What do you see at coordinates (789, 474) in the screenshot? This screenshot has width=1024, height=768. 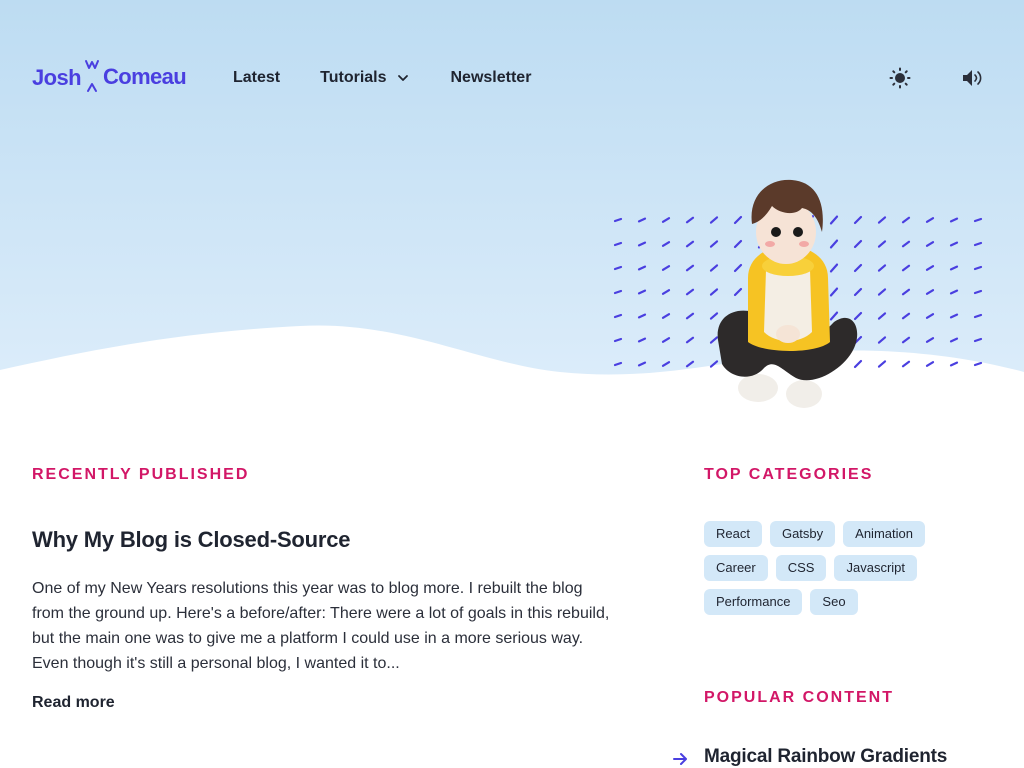 I see `top-categories-heading: Top Categories` at bounding box center [789, 474].